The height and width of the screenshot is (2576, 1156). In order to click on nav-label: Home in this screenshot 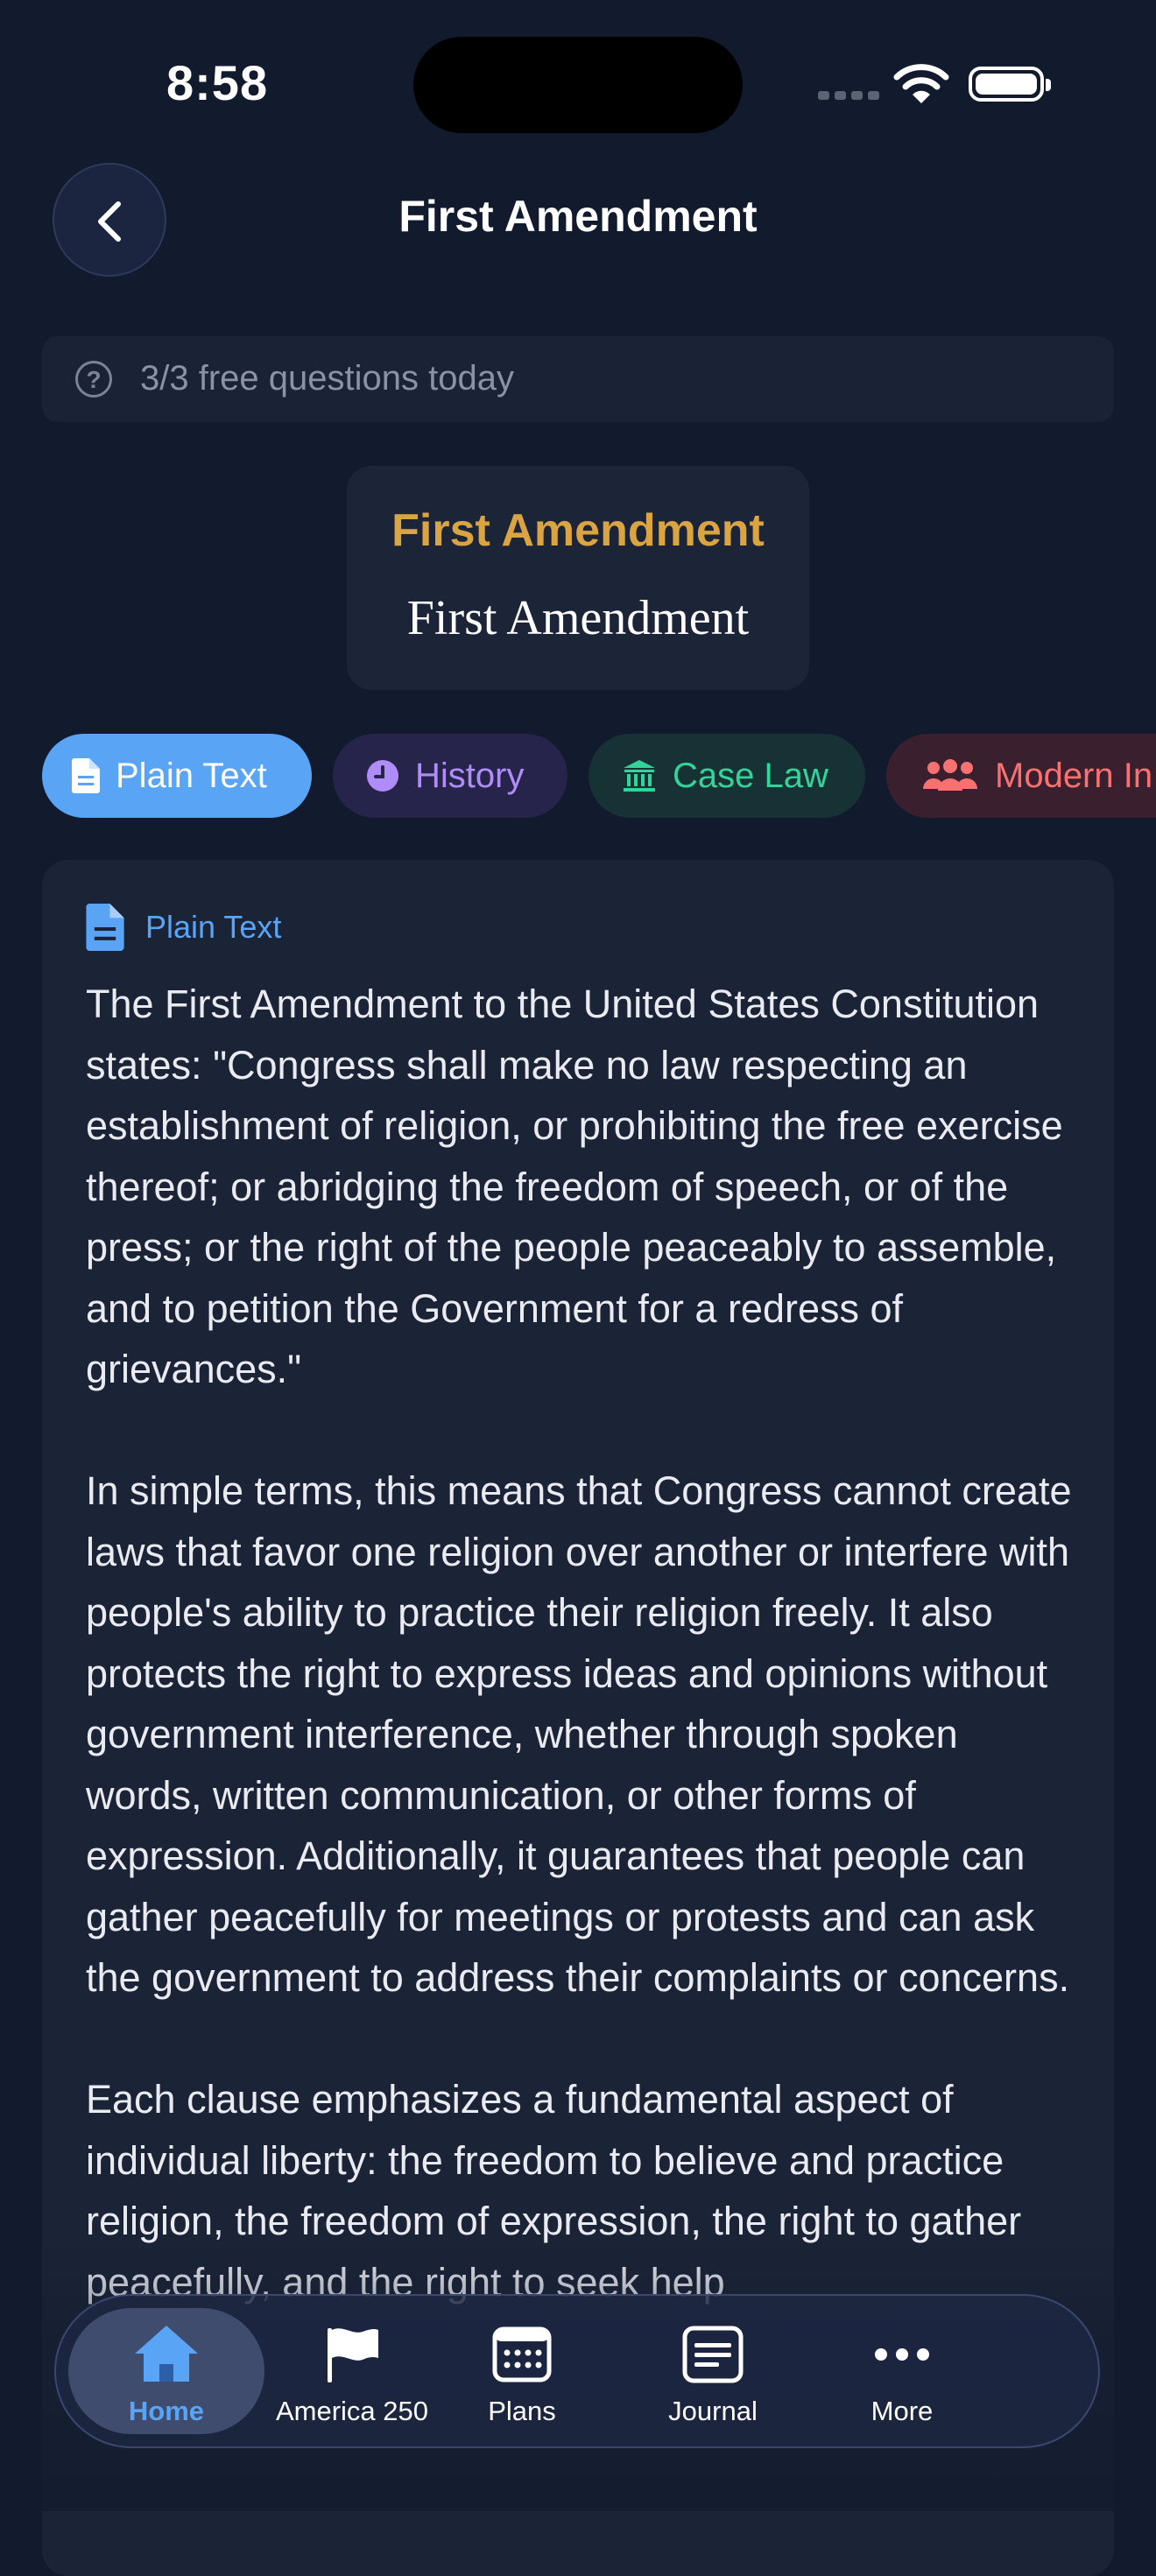, I will do `click(166, 2411)`.